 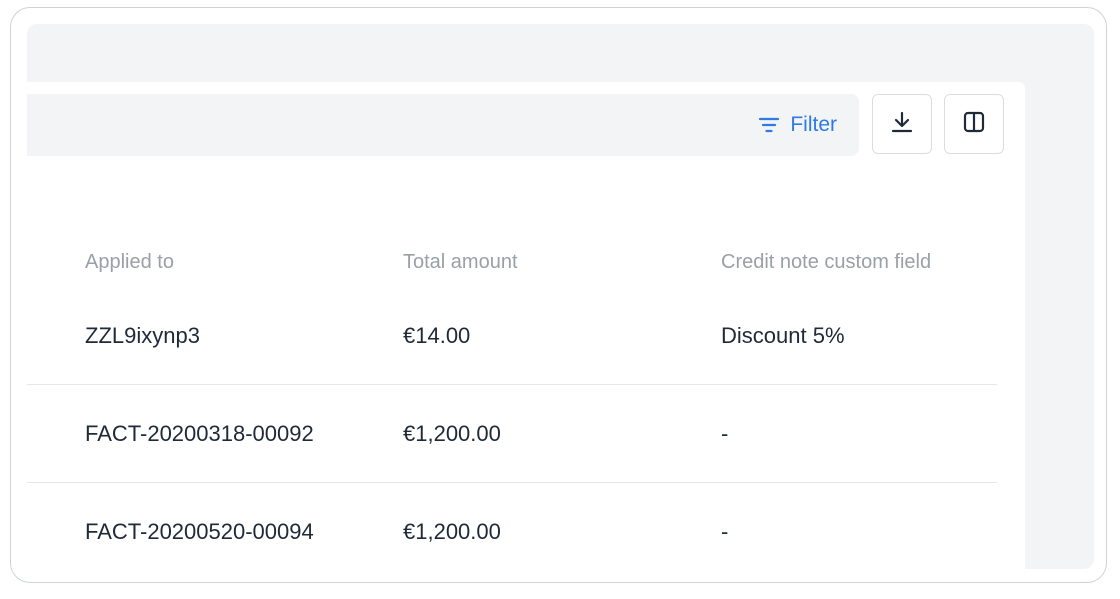 What do you see at coordinates (512, 434) in the screenshot?
I see `table-row: FACT-20200318-00092 €1,200.00 -` at bounding box center [512, 434].